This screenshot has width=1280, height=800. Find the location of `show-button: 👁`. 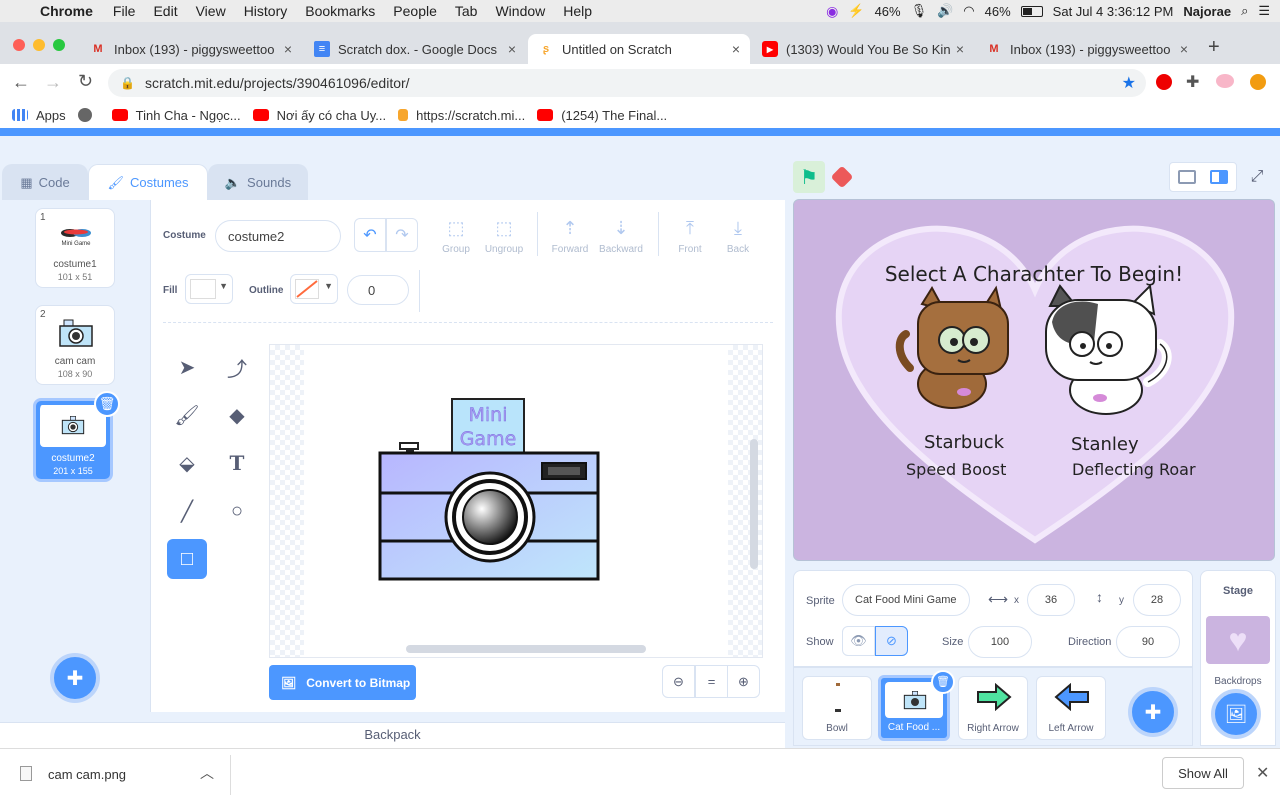

show-button: 👁 is located at coordinates (858, 641).